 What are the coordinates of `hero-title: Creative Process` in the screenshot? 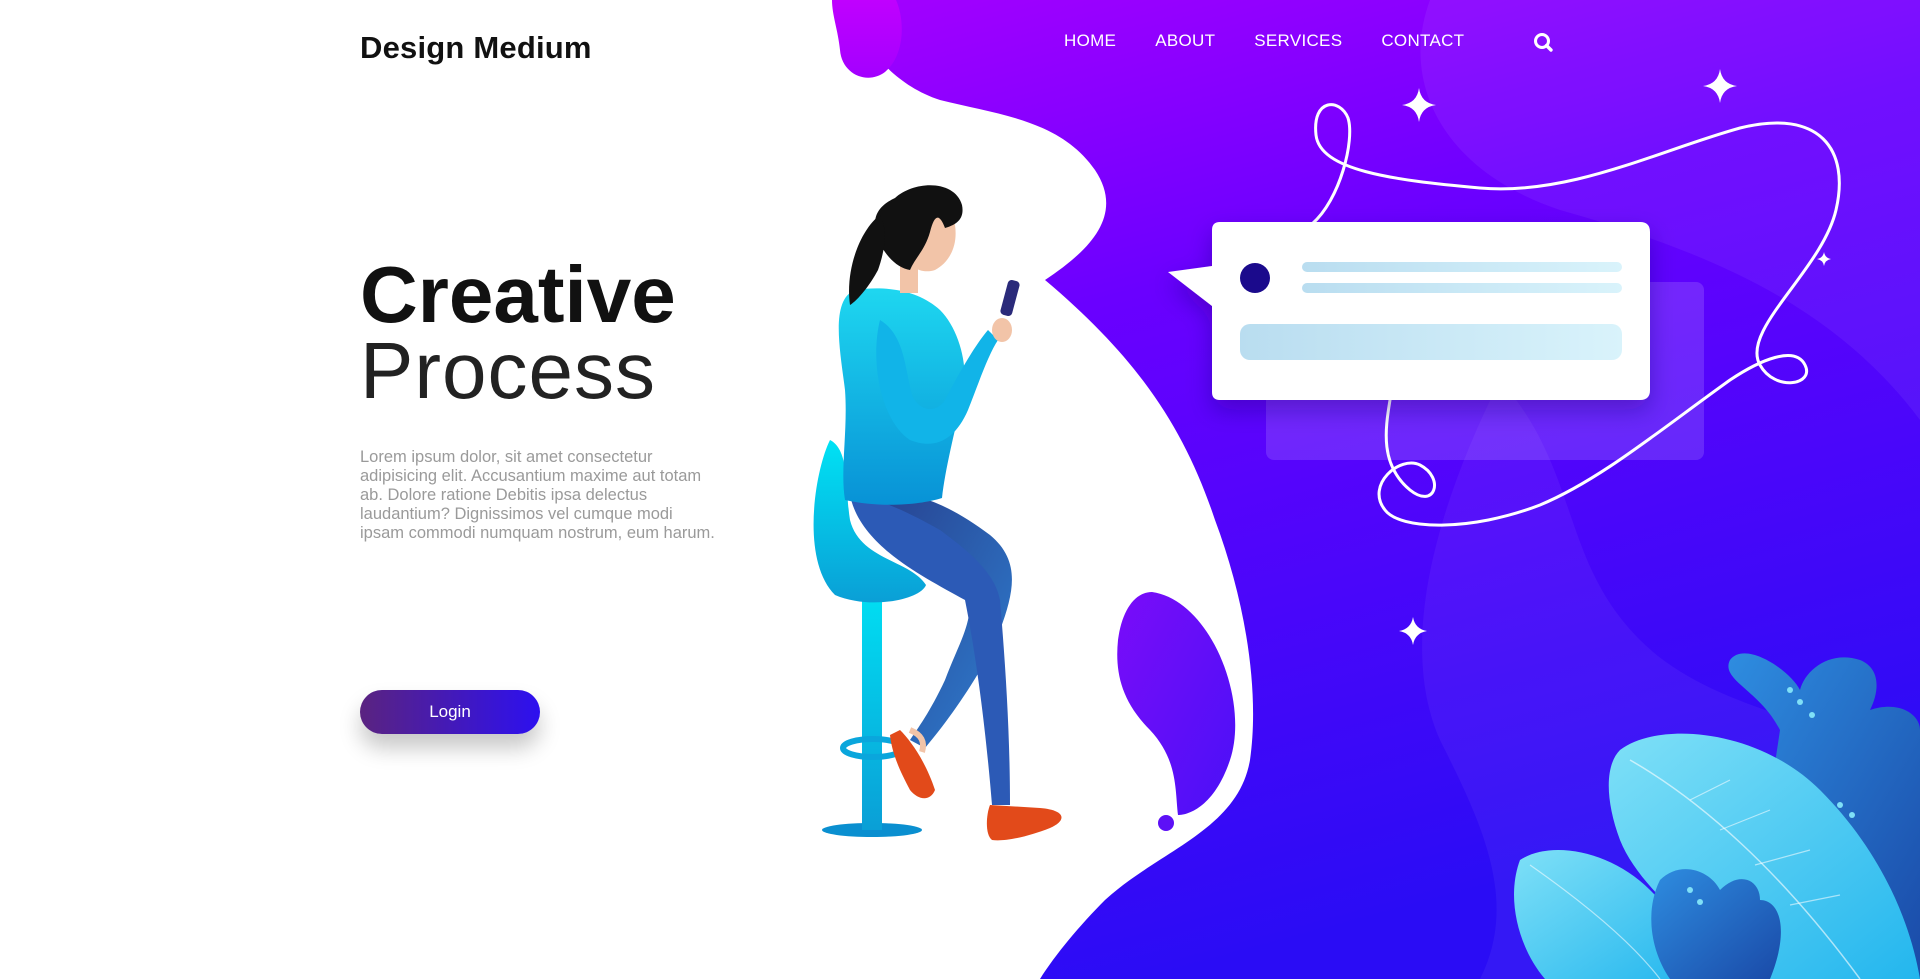 It's located at (518, 332).